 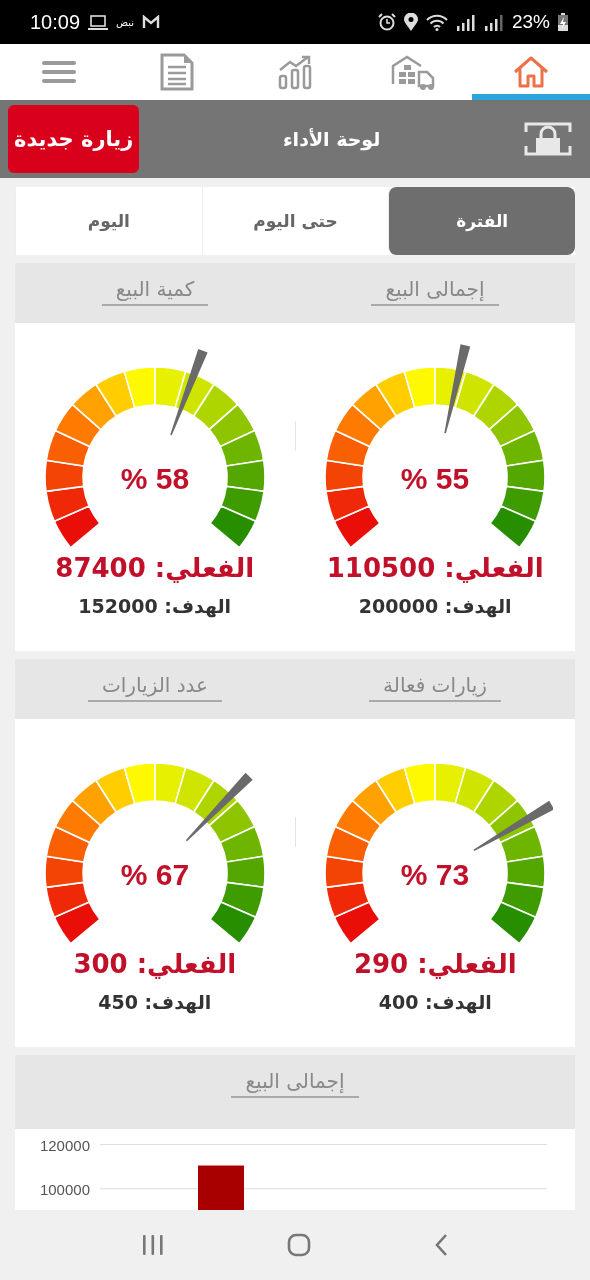 I want to click on gauge-percent: % 73, so click(x=435, y=874).